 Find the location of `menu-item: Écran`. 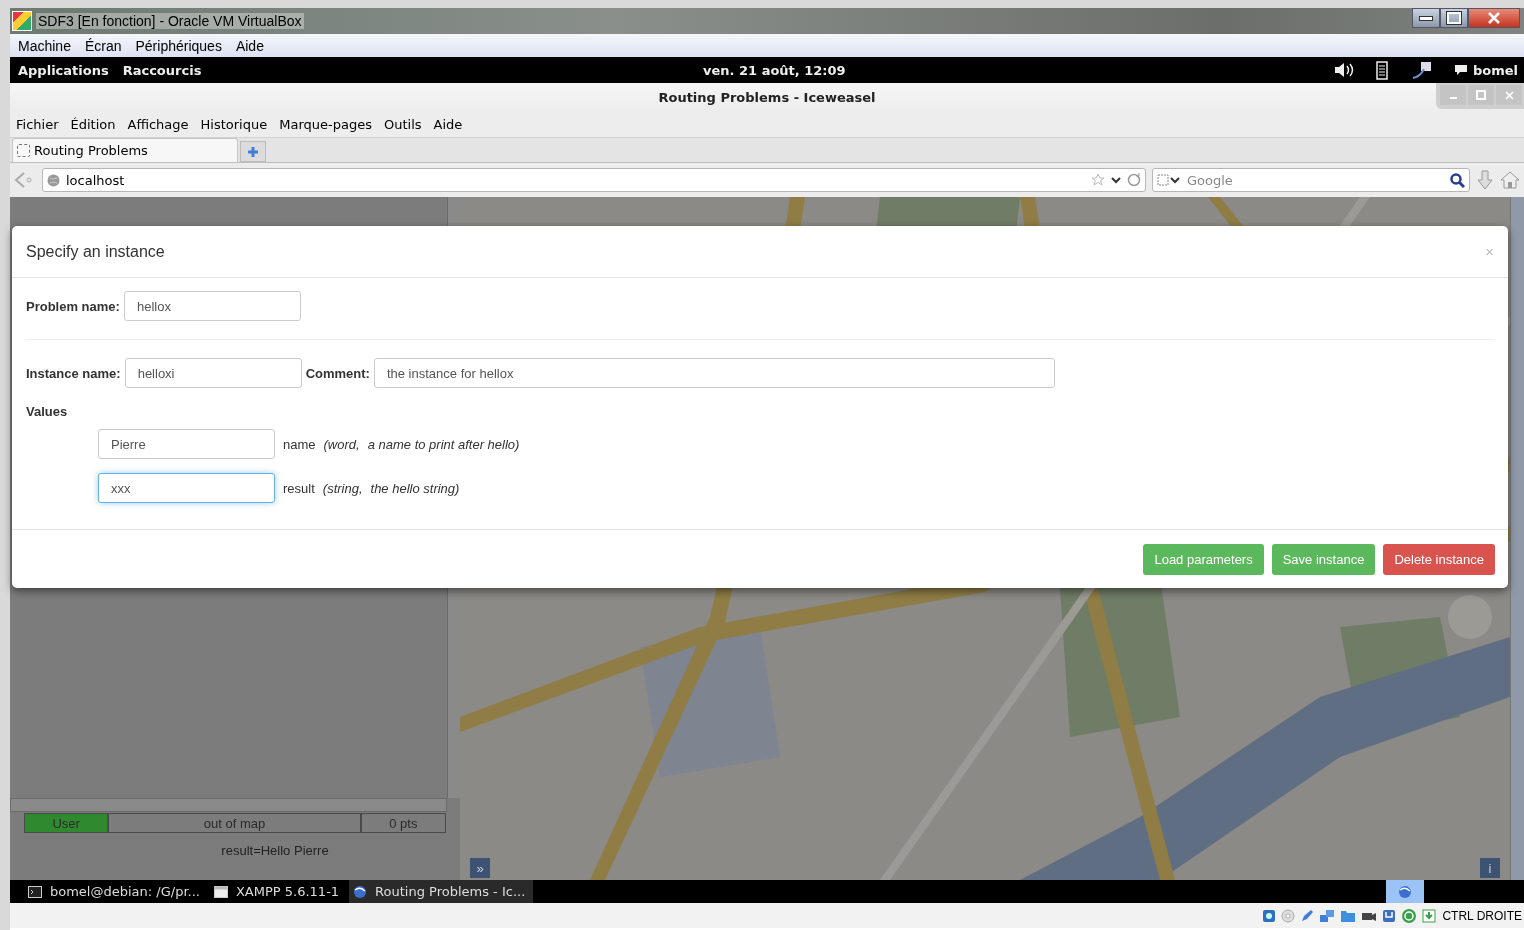

menu-item: Écran is located at coordinates (106, 45).